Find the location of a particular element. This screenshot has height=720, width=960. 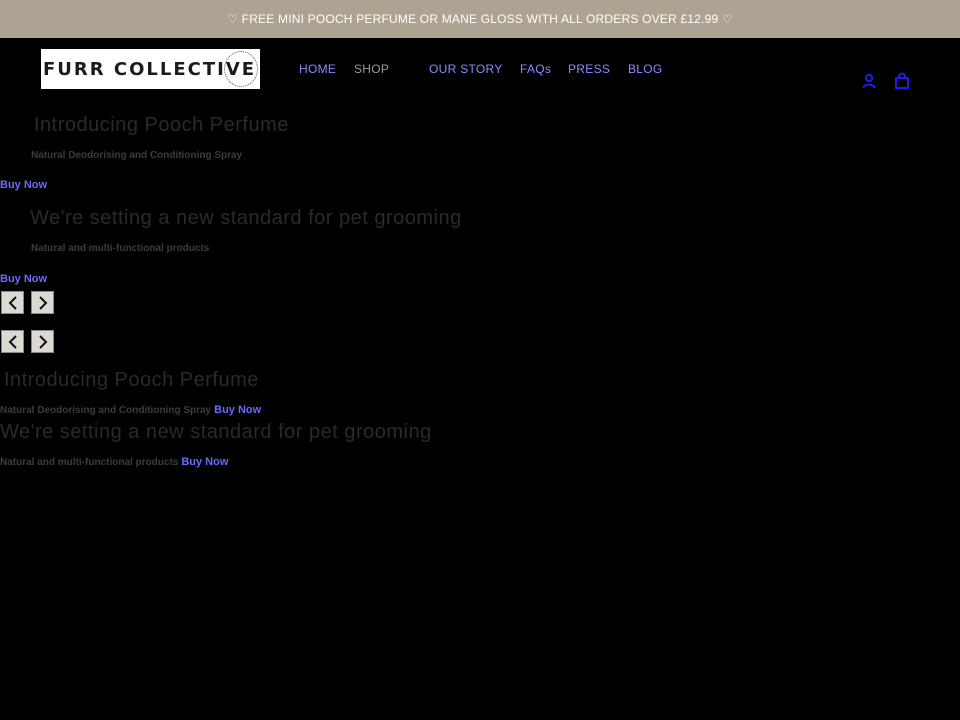

slide-1-buy-button: Buy Now is located at coordinates (23, 185).